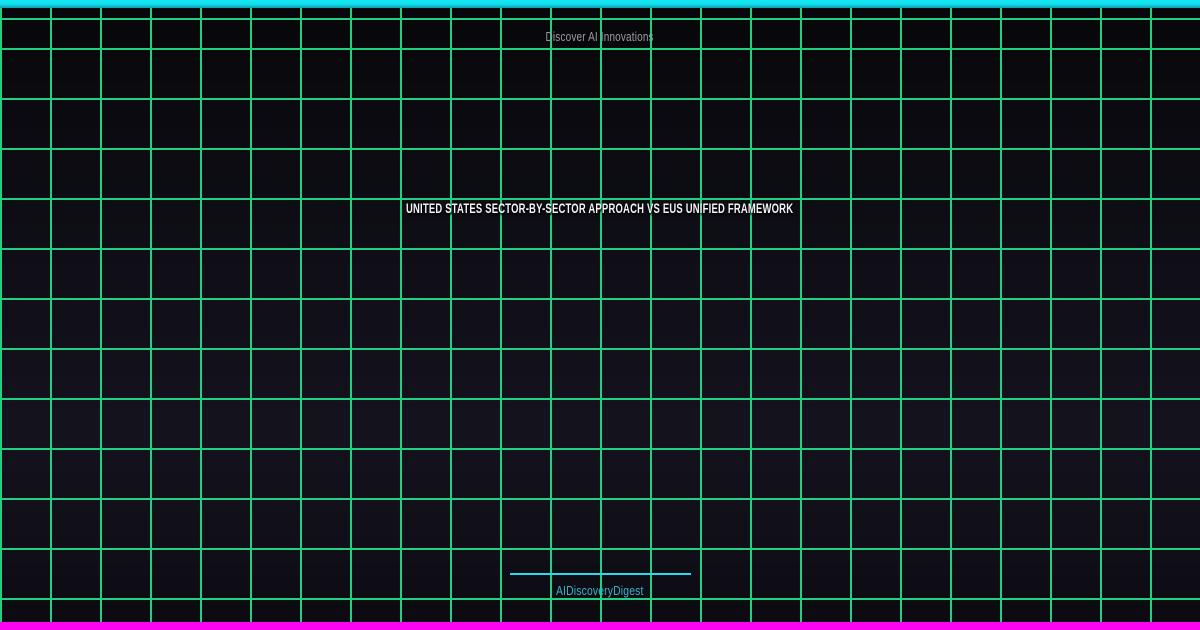  I want to click on brand-name: AIDiscoveryDigest, so click(600, 591).